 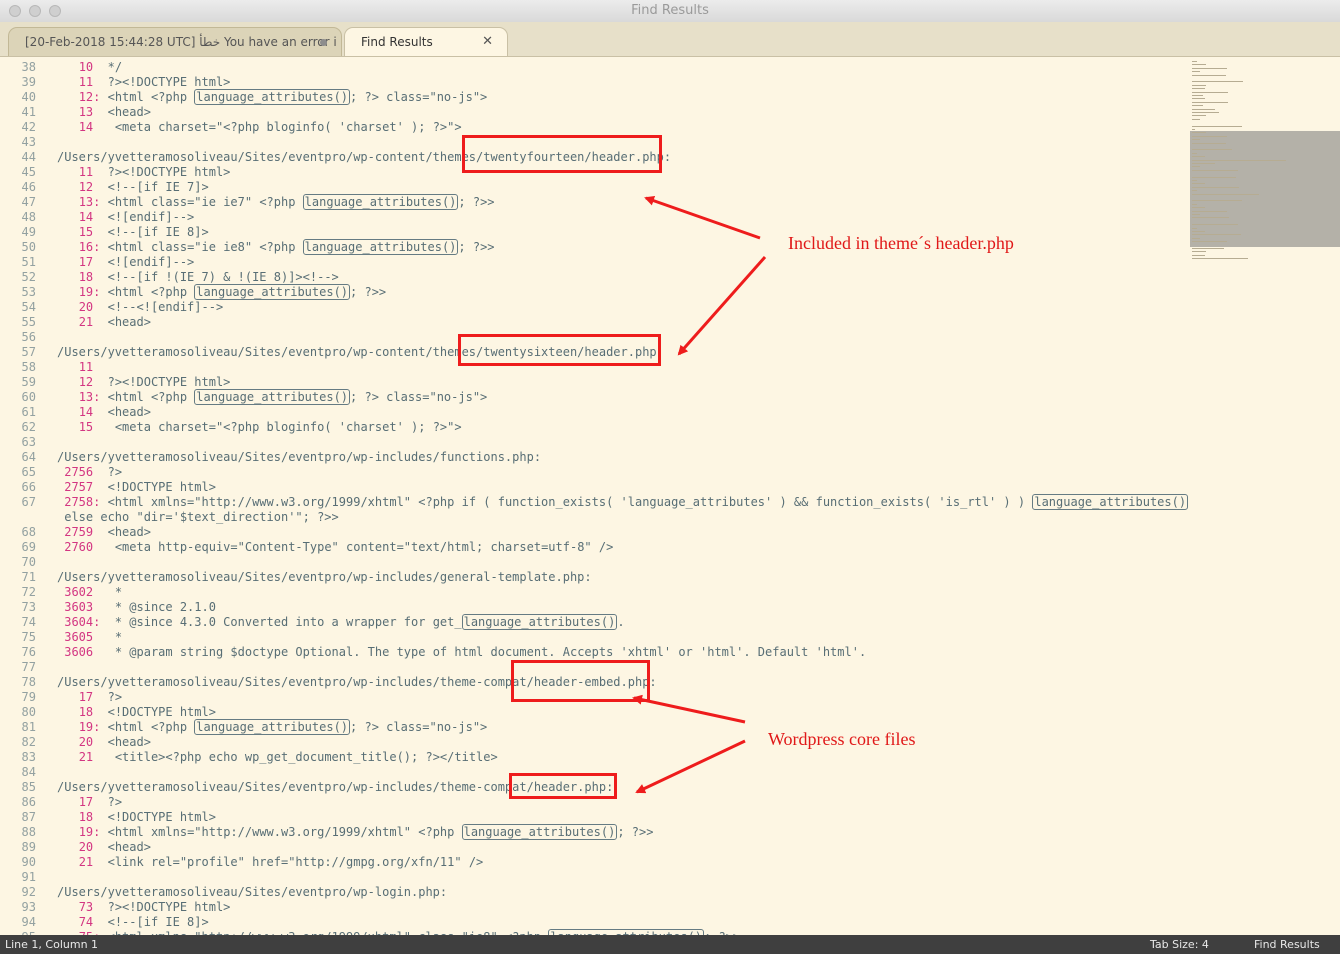 I want to click on annotation-core-label: Wordpress core files, so click(x=842, y=739).